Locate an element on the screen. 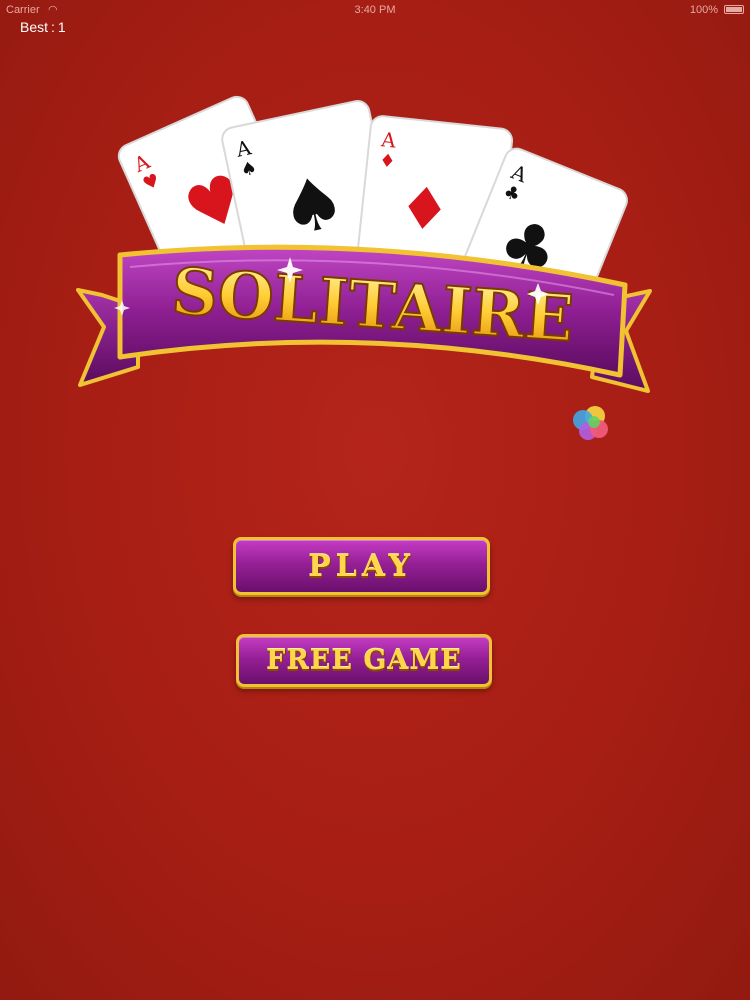  best-score-label: Best is located at coordinates (34, 27).